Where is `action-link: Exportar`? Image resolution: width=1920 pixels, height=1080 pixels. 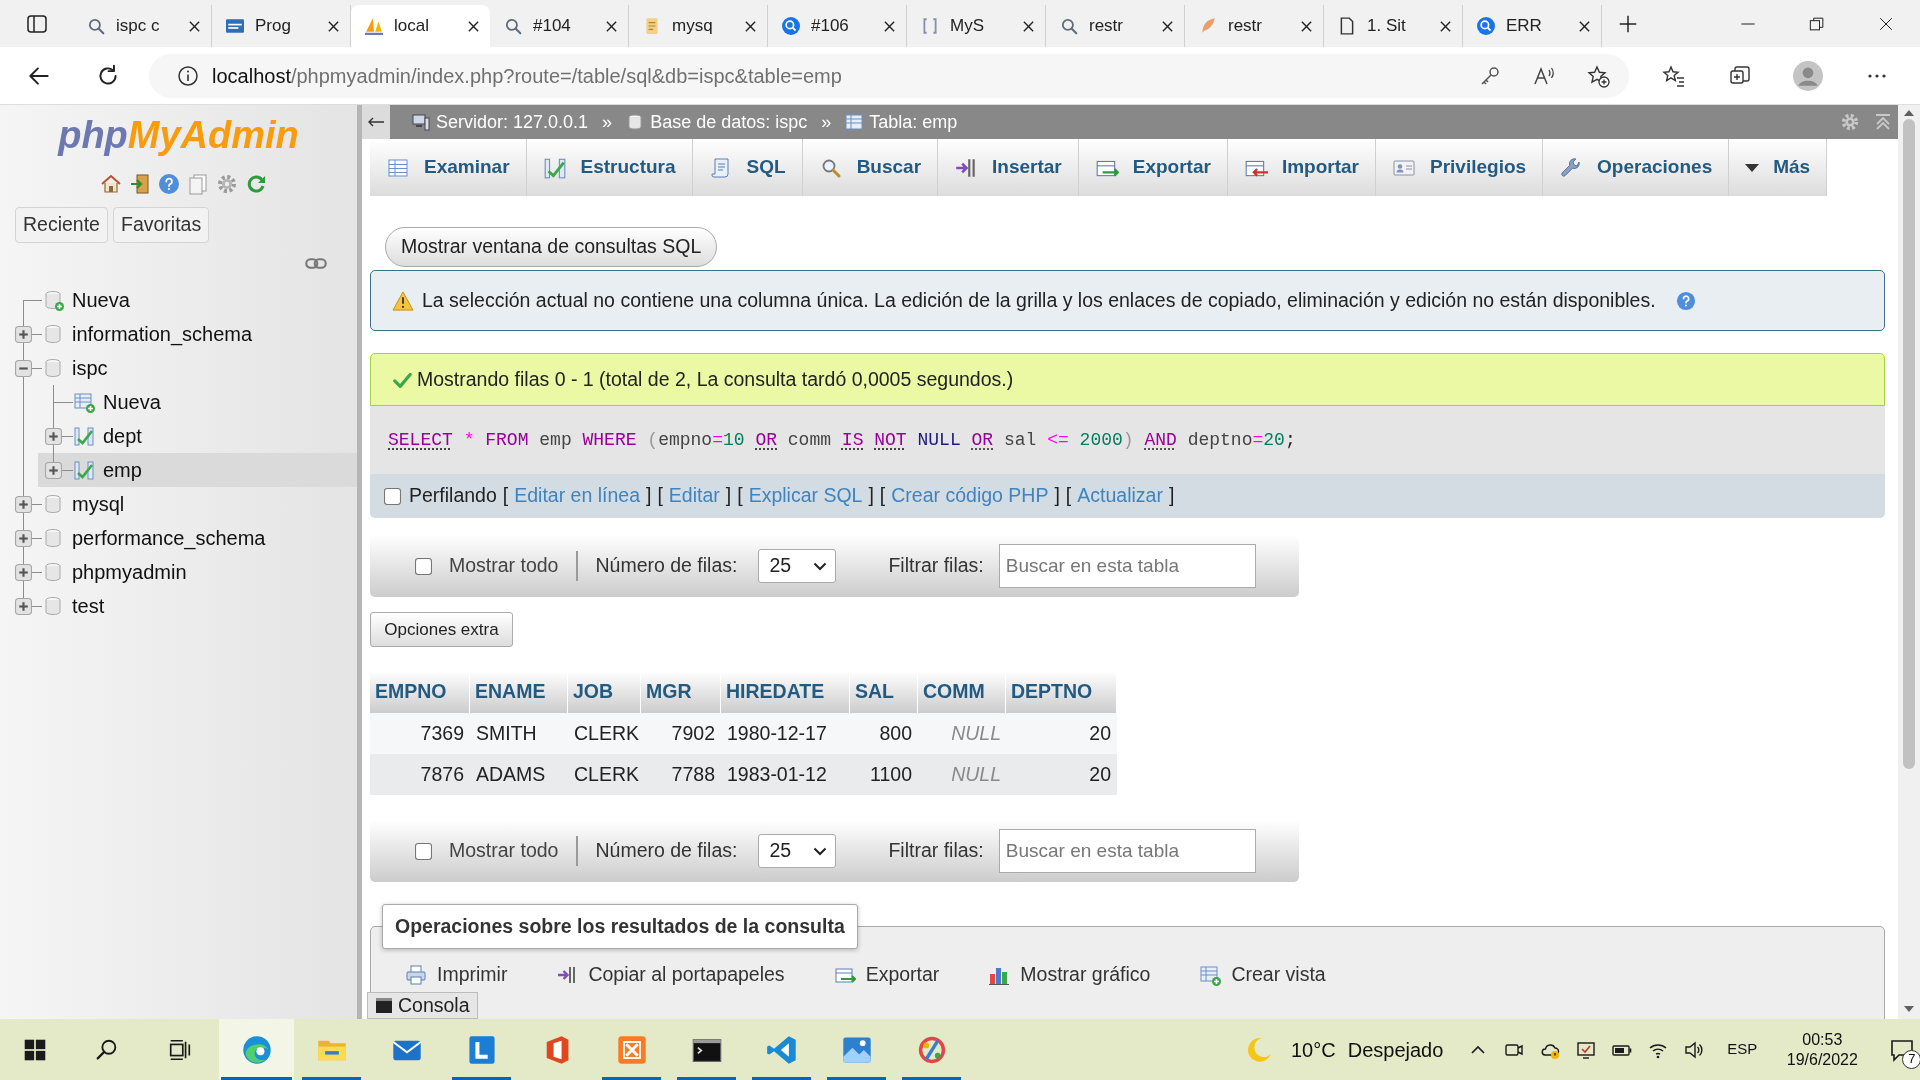 action-link: Exportar is located at coordinates (886, 975).